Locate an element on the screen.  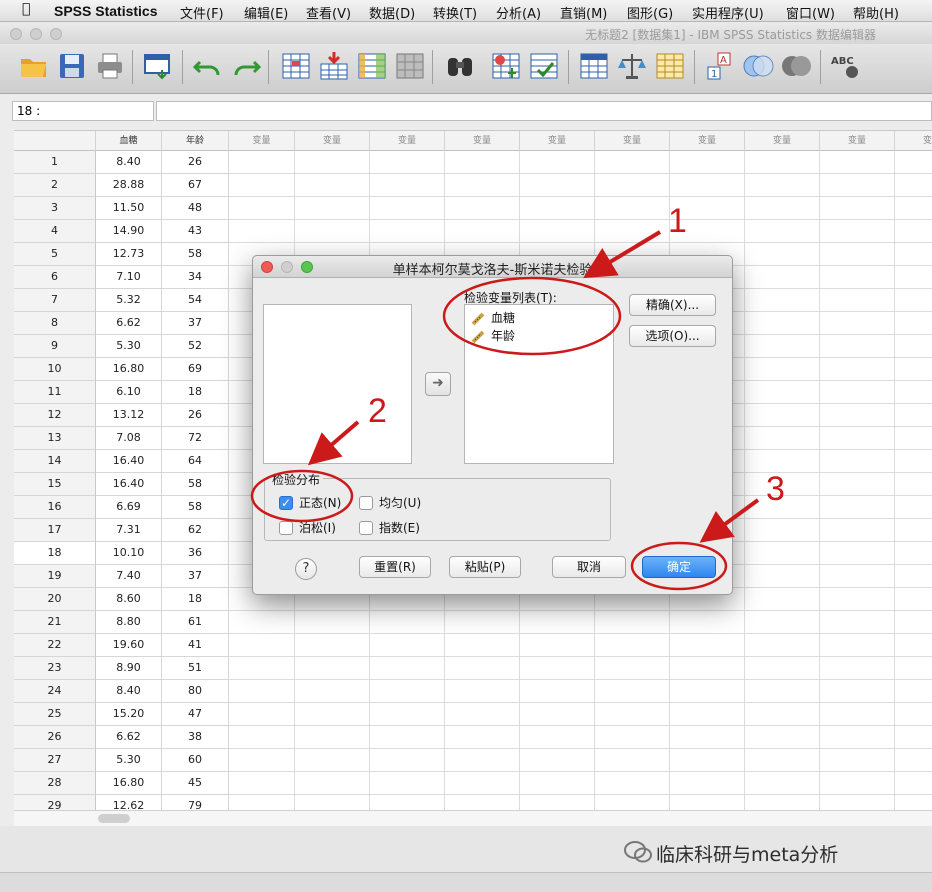
row-number: 3 is located at coordinates (55, 208).